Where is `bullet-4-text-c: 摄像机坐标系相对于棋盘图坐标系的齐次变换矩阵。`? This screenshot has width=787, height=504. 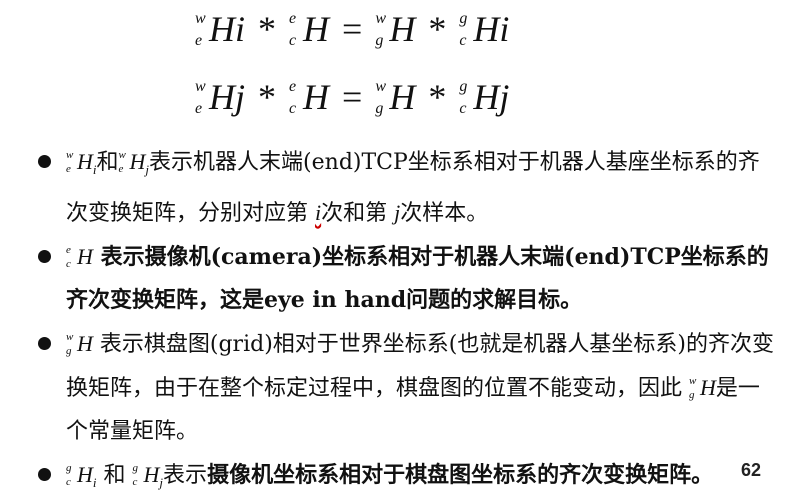 bullet-4-text-c: 摄像机坐标系相对于棋盘图坐标系的齐次变换矩阵。 is located at coordinates (460, 475).